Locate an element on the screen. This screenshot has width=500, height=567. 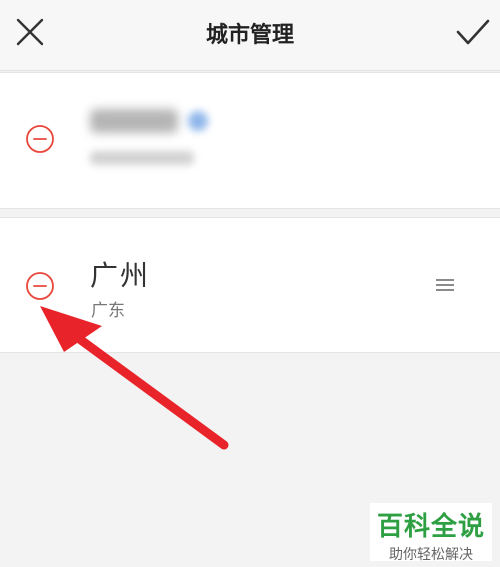
watermark: 百科全说 助你轻松解决 is located at coordinates (431, 532).